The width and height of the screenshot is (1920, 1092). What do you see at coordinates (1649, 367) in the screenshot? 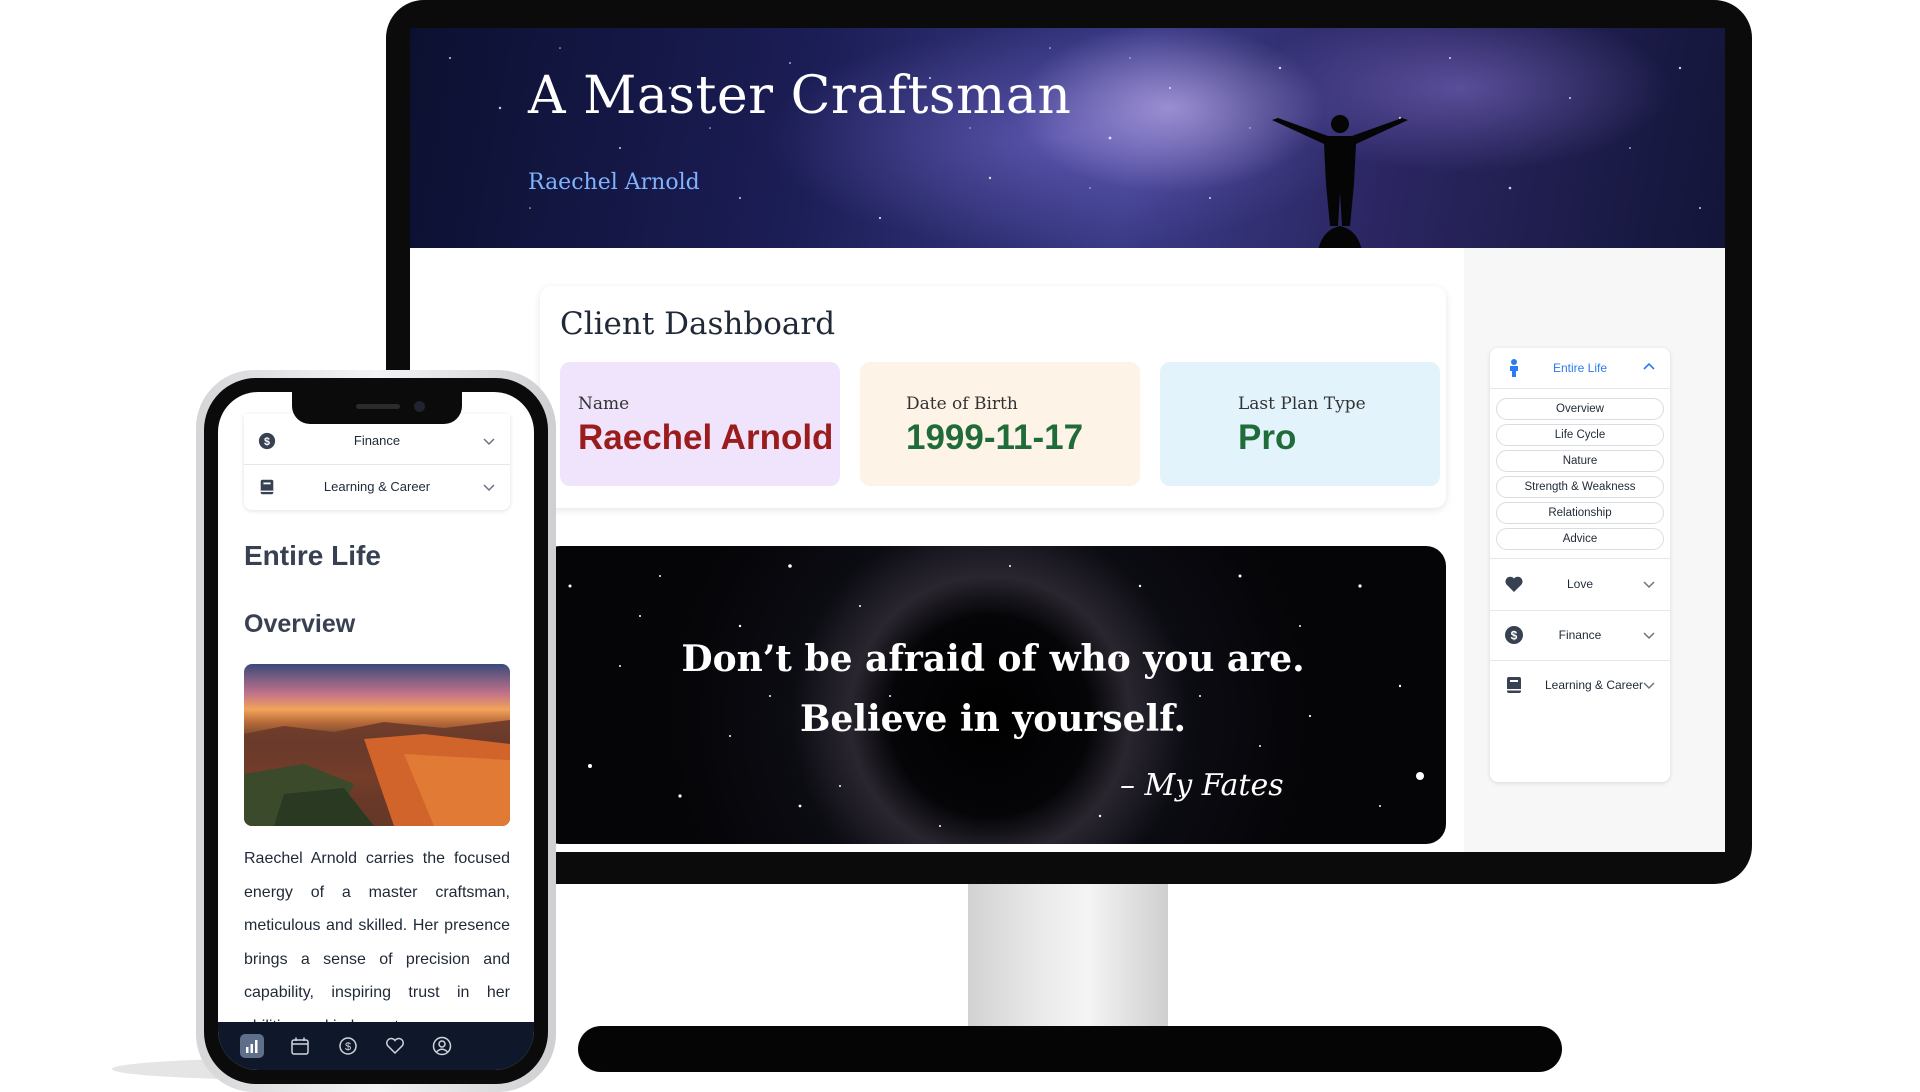
I see `chevron-up-icon` at bounding box center [1649, 367].